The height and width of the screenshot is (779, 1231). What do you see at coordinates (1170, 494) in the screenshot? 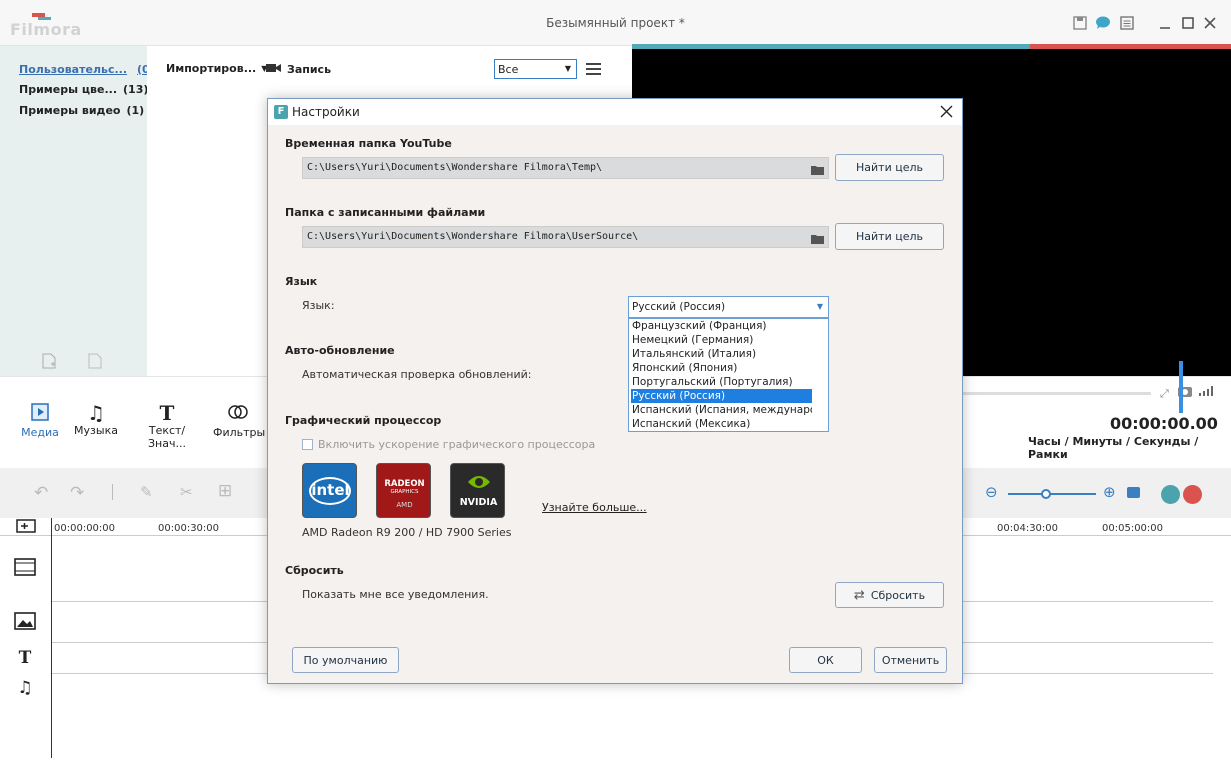
I see `teal-circle-icon` at bounding box center [1170, 494].